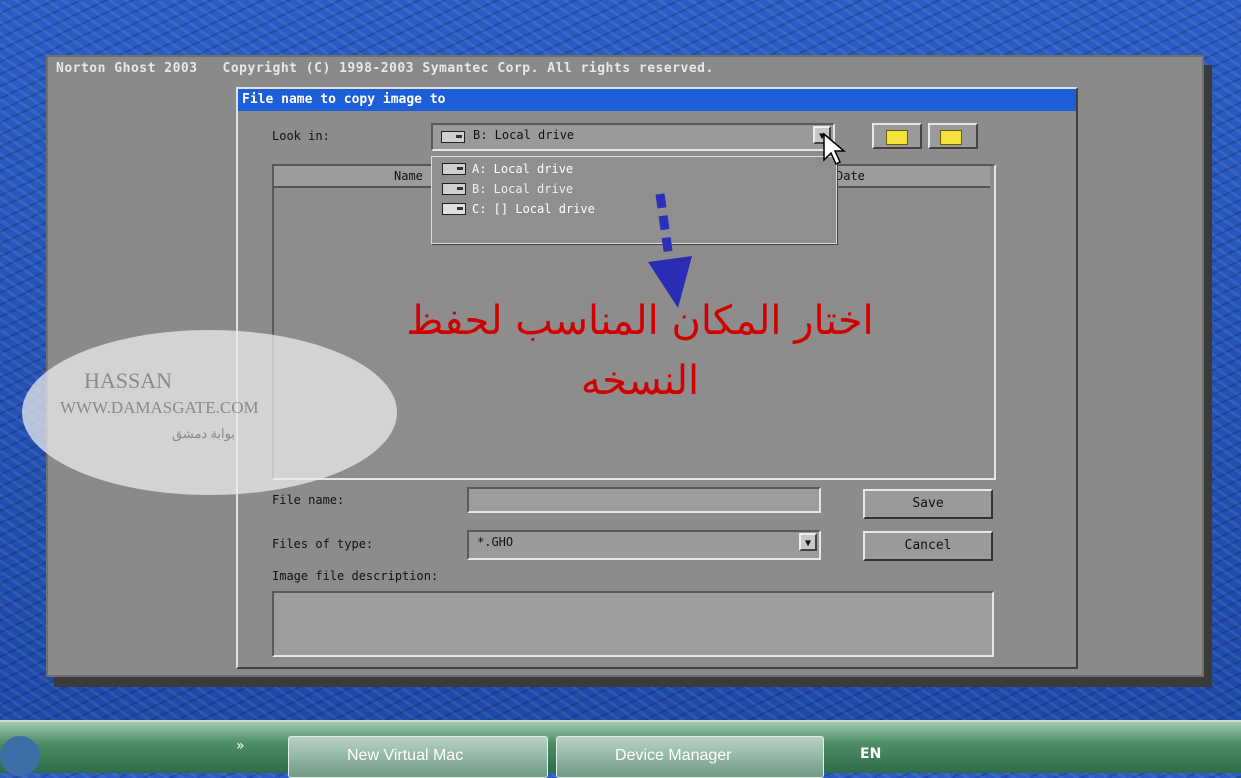 This screenshot has width=1241, height=778. Describe the element at coordinates (633, 137) in the screenshot. I see `look-in-combo: B: Local drive ▼` at that location.